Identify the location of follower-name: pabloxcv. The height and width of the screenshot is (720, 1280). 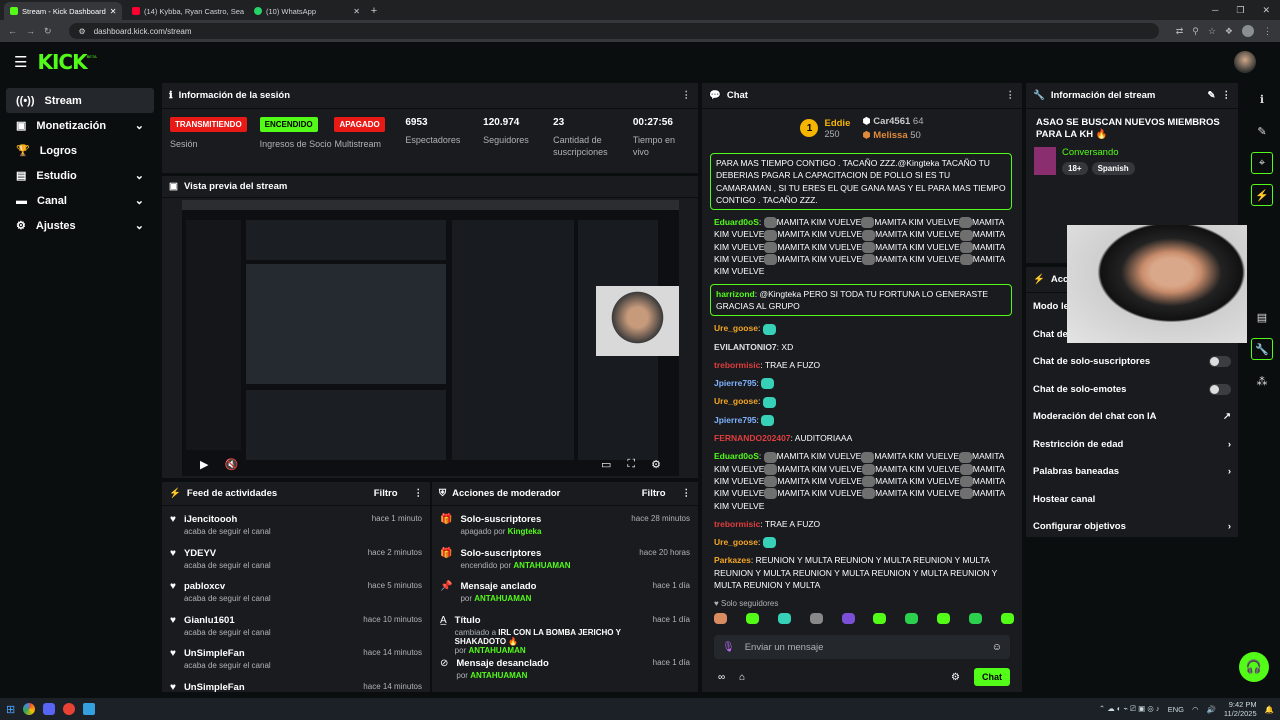
(227, 586).